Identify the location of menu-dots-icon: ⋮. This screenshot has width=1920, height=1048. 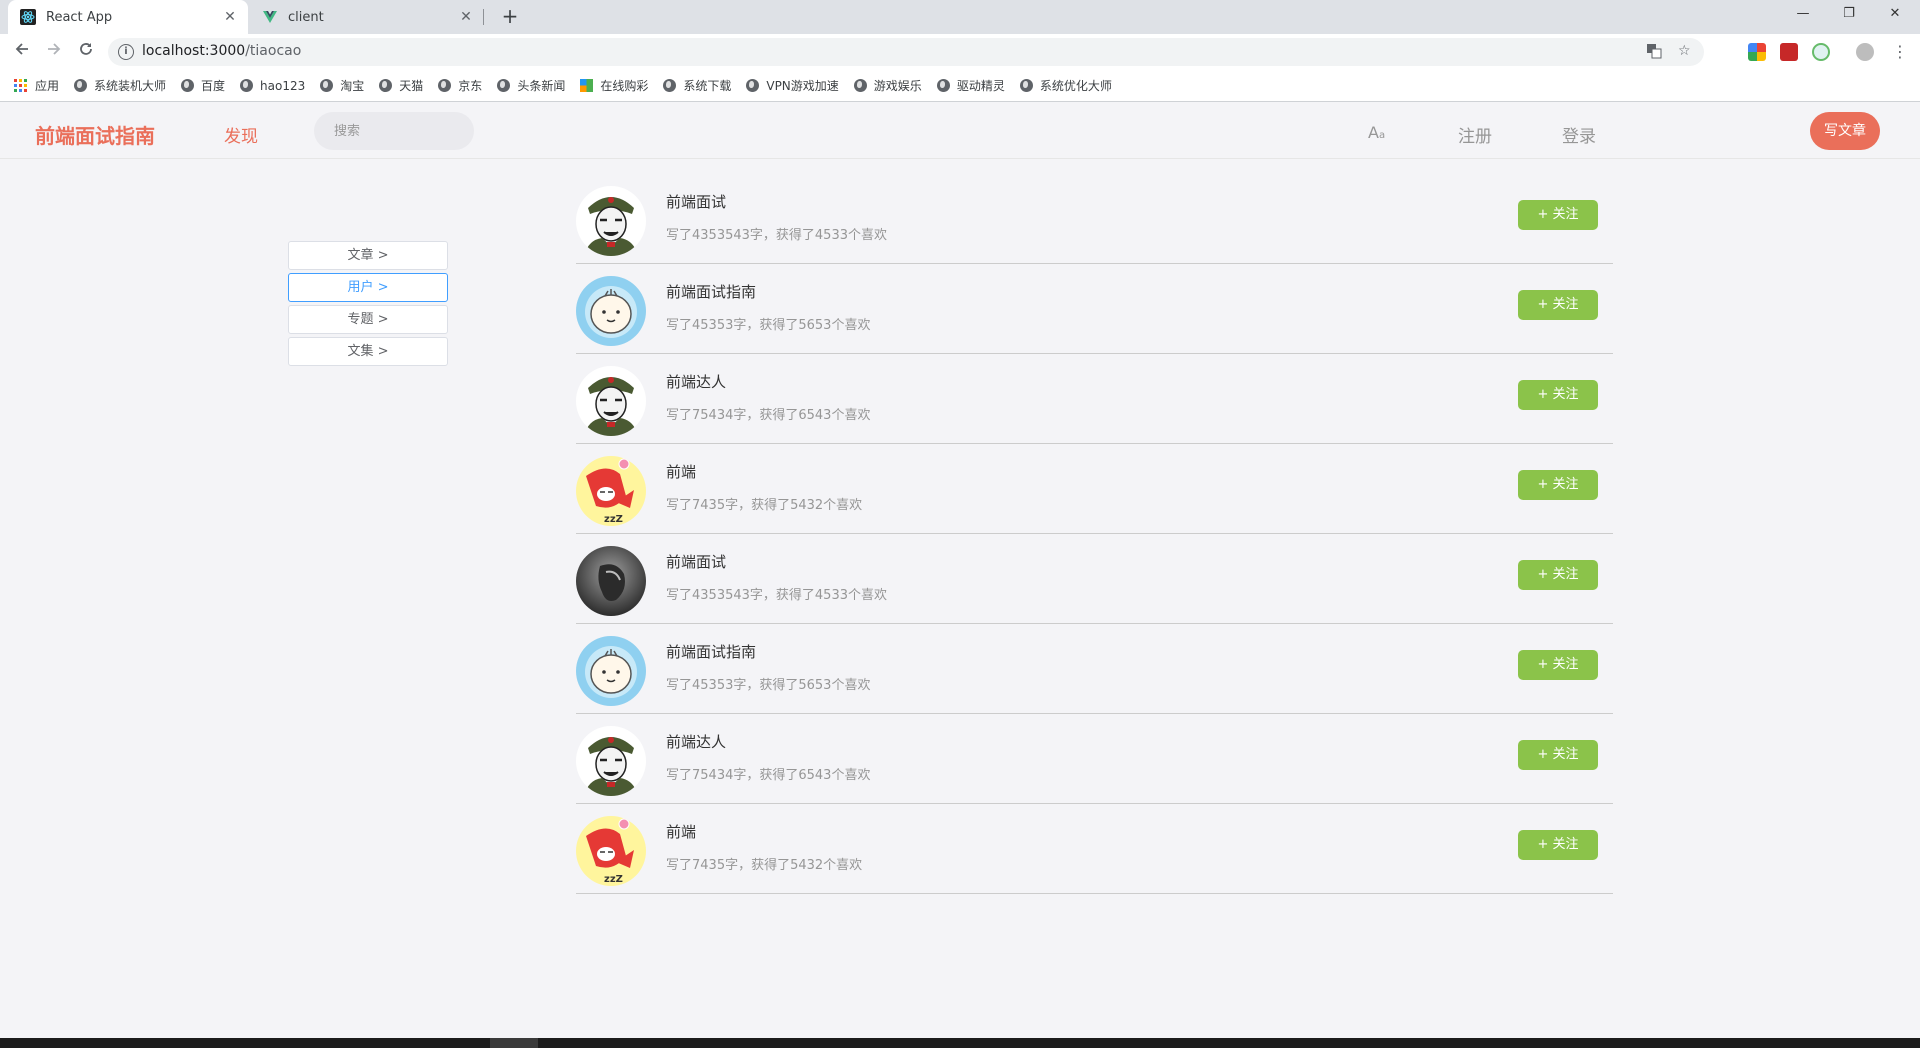
(1900, 52).